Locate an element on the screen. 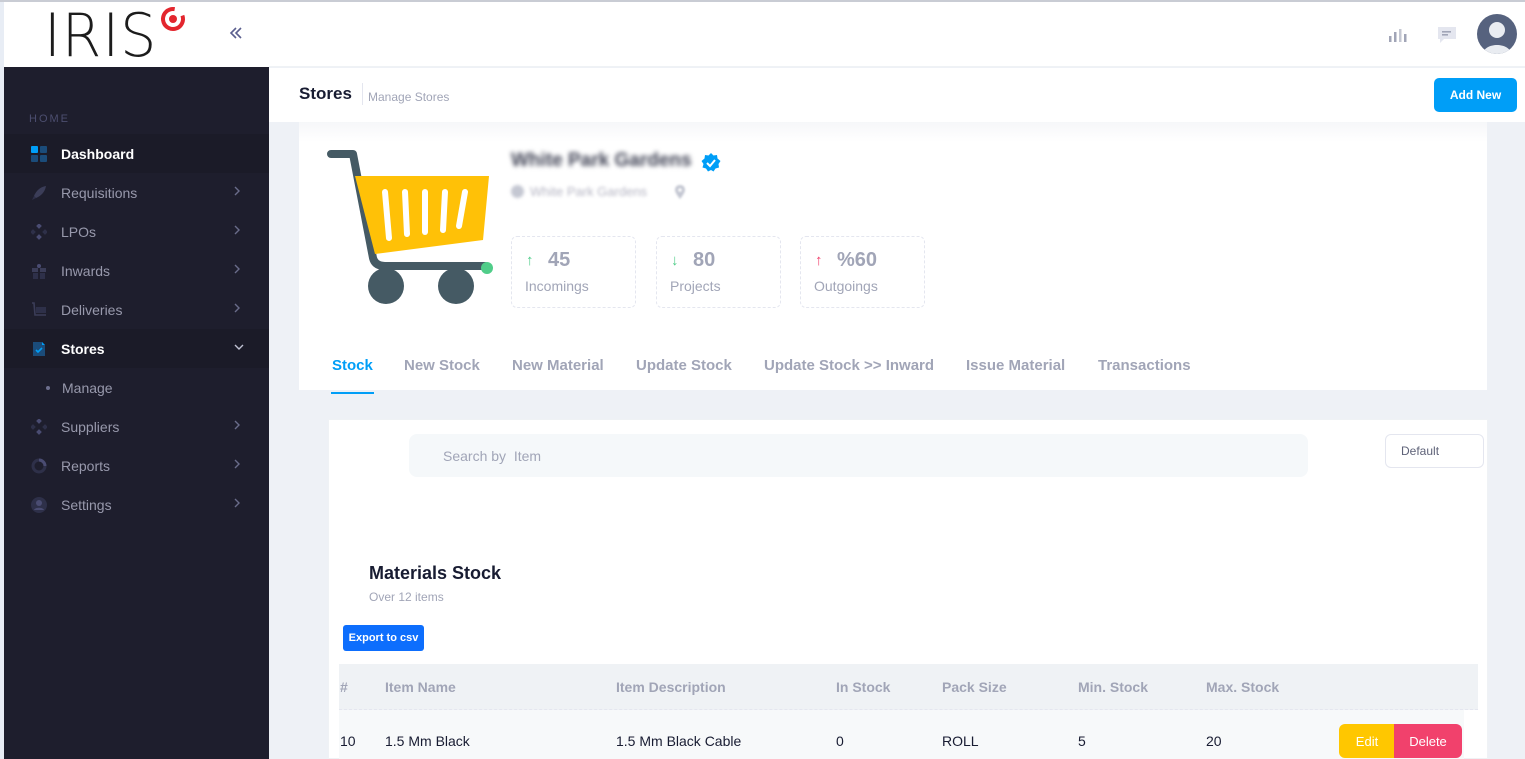 The height and width of the screenshot is (759, 1525). donut-icon is located at coordinates (39, 466).